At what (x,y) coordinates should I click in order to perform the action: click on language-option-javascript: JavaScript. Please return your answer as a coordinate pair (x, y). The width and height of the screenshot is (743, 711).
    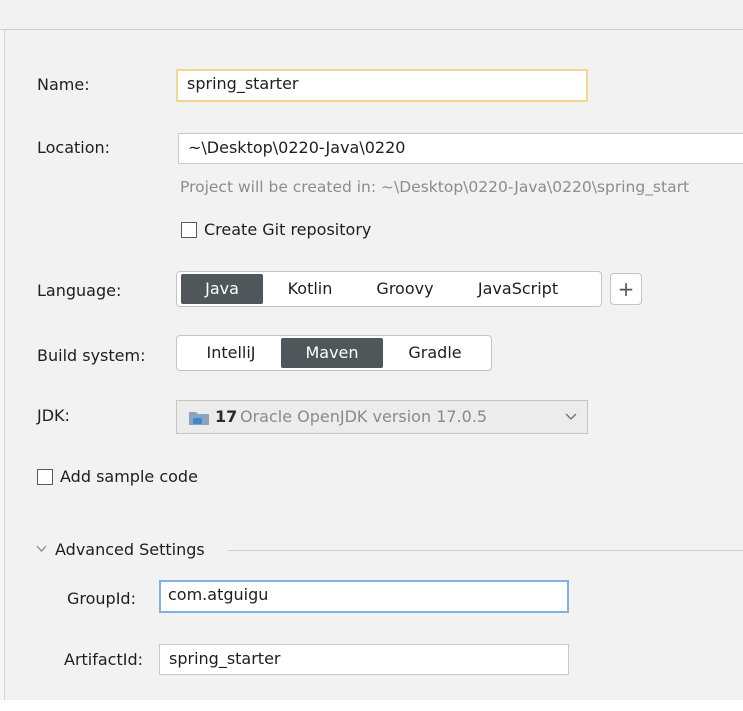
    Looking at the image, I should click on (518, 289).